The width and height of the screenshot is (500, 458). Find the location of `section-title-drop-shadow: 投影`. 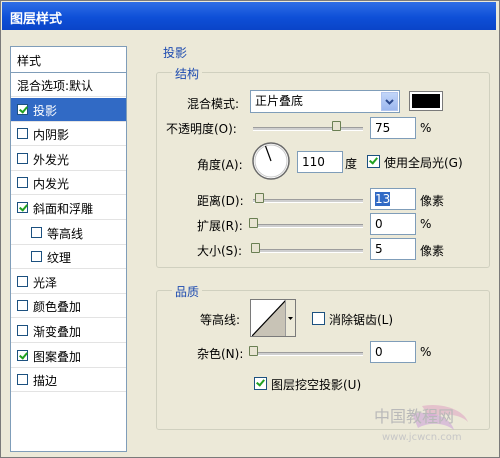

section-title-drop-shadow: 投影 is located at coordinates (175, 52).